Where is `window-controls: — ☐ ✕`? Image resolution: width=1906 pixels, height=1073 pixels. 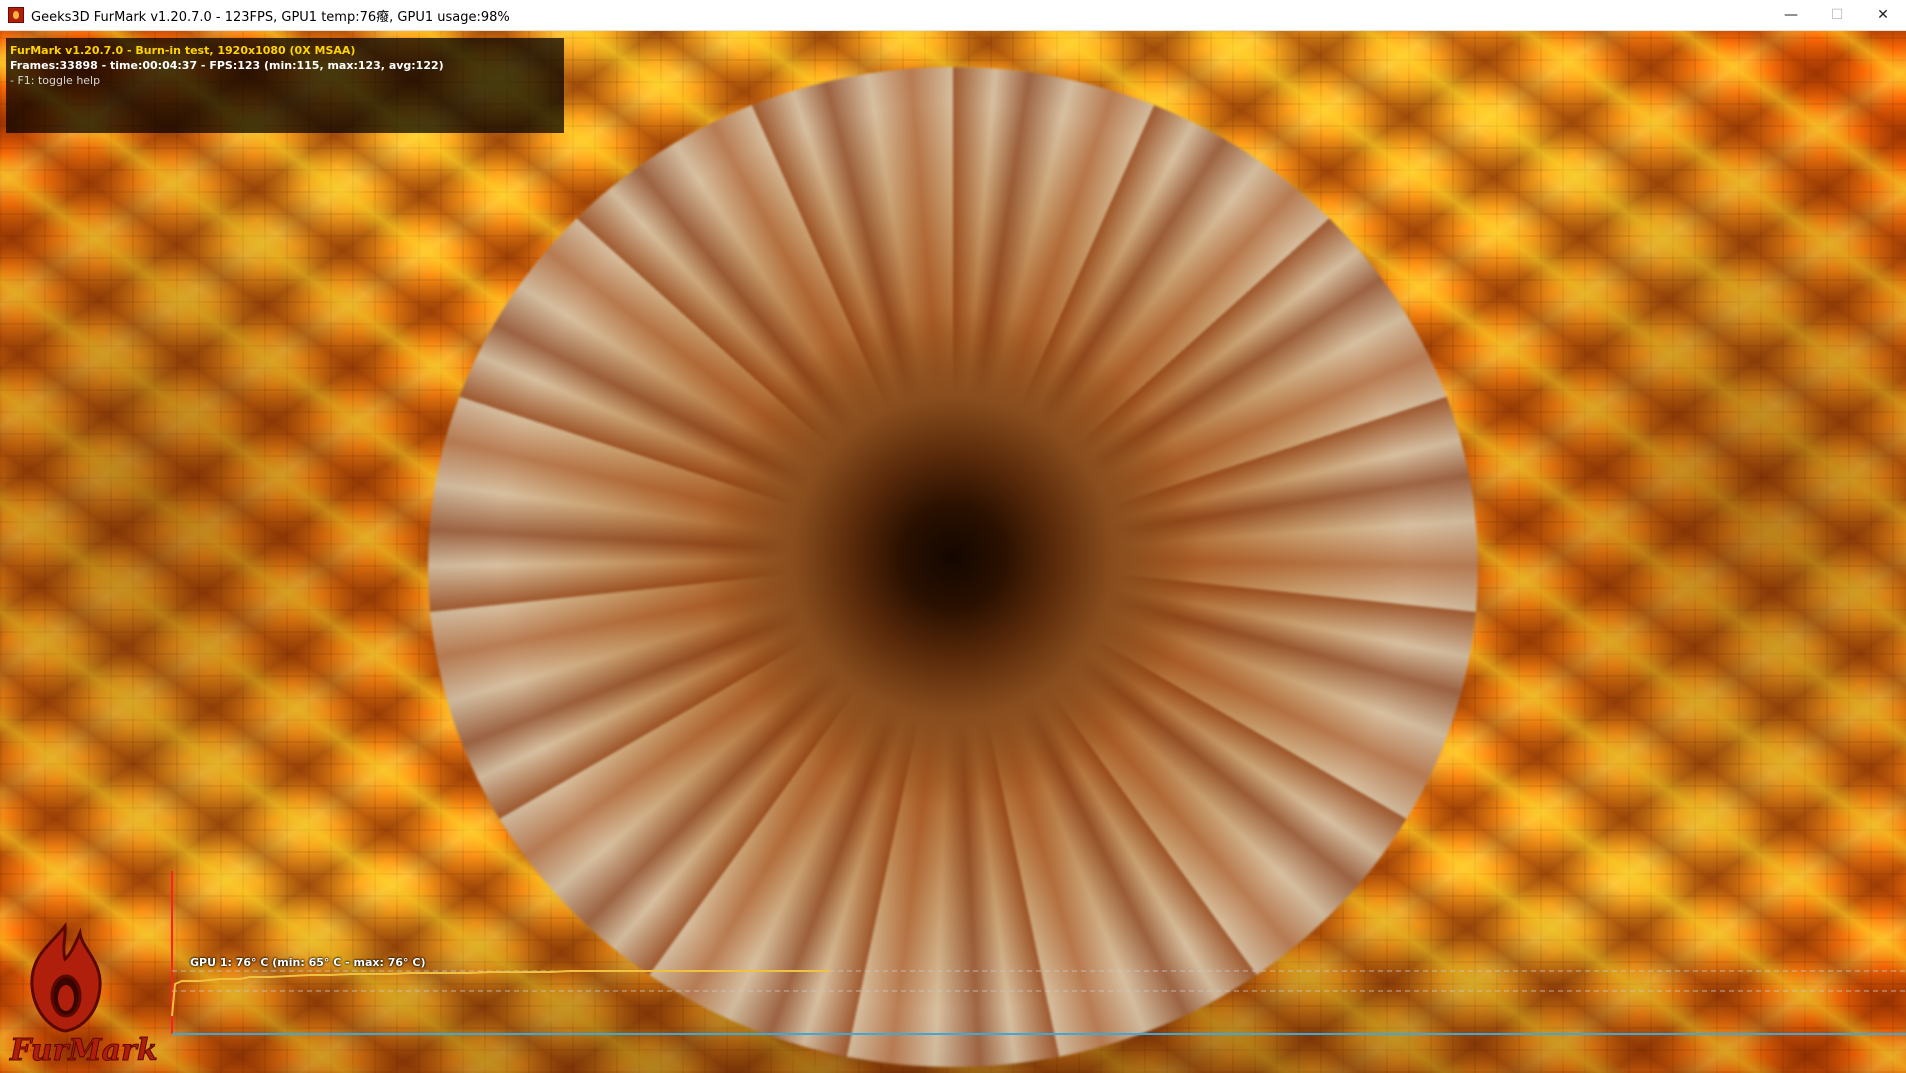 window-controls: — ☐ ✕ is located at coordinates (1837, 15).